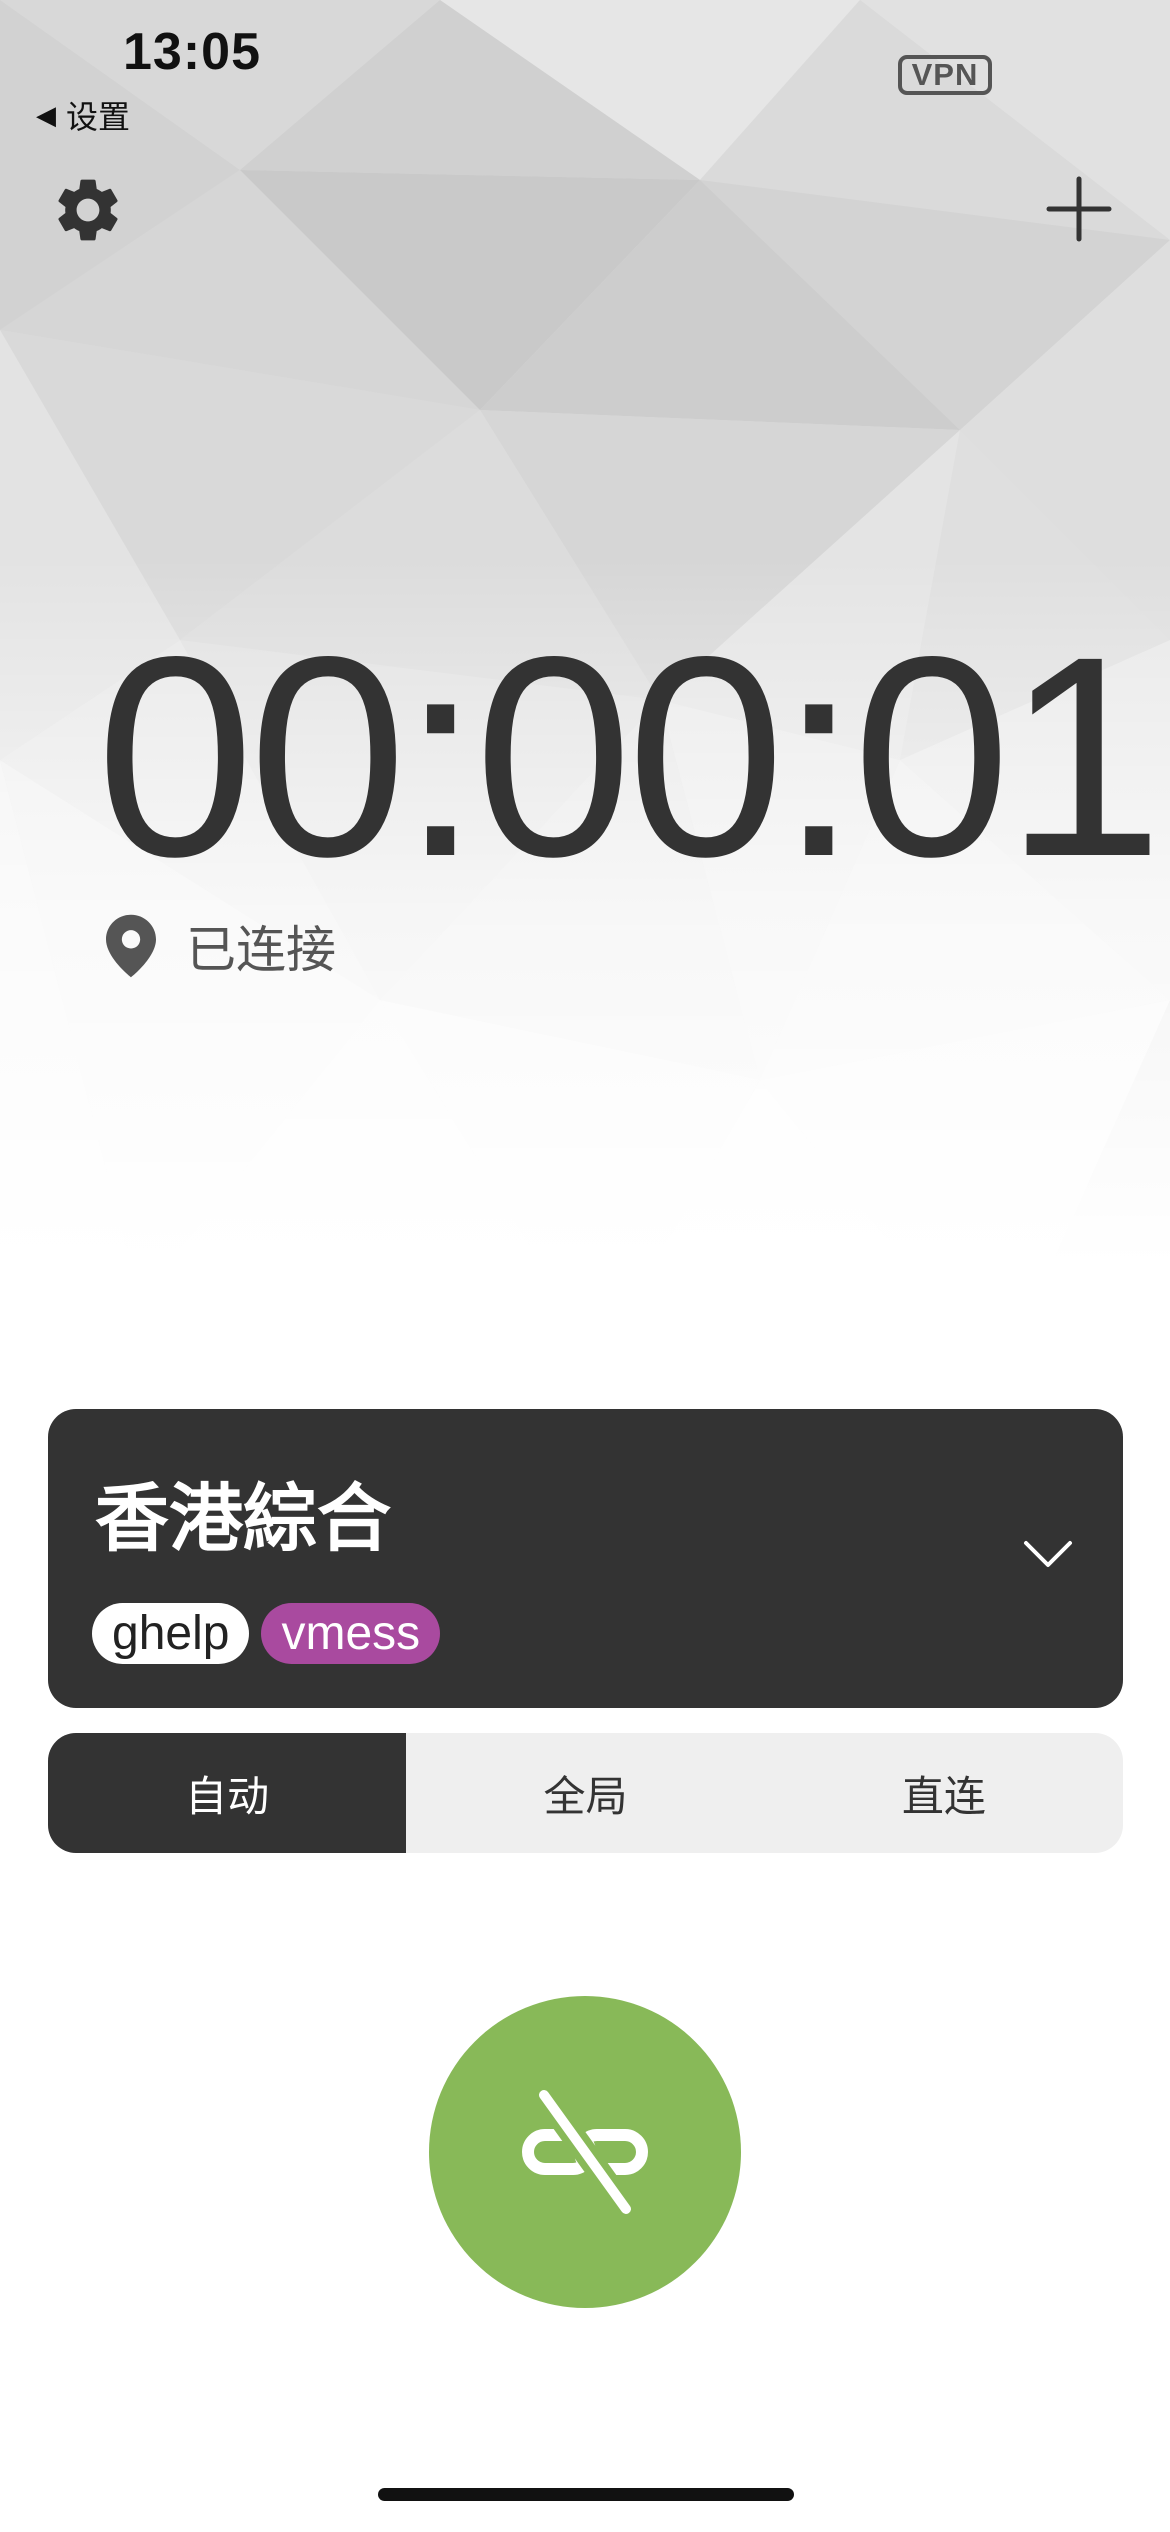  What do you see at coordinates (1048, 1554) in the screenshot?
I see `chevron-down-icon` at bounding box center [1048, 1554].